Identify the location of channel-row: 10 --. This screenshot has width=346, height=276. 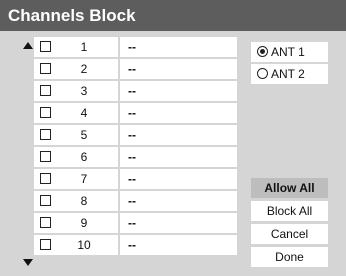
(135, 245).